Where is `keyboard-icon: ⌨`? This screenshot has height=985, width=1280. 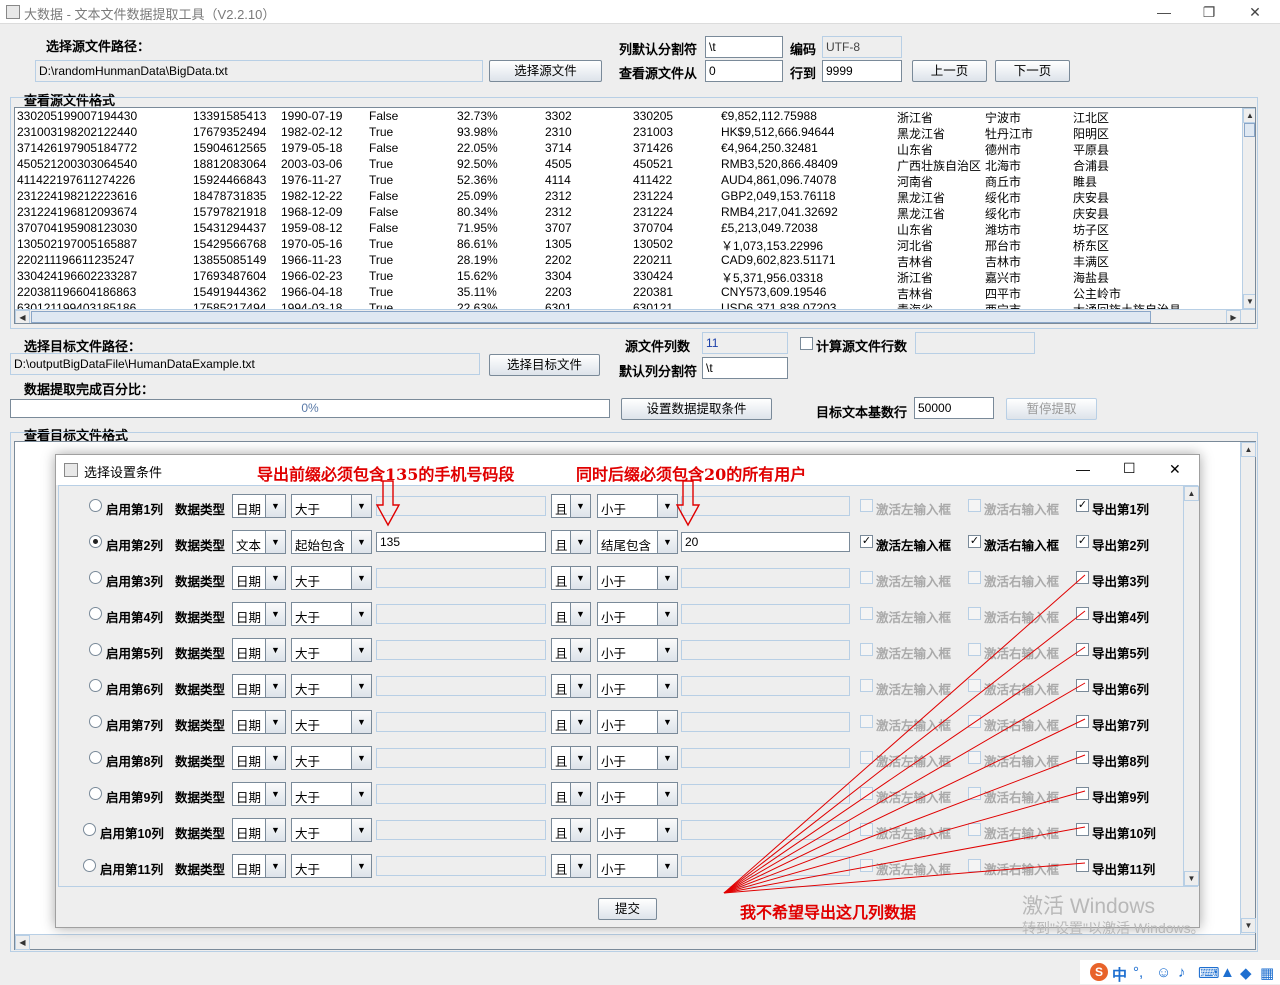
keyboard-icon: ⌨ is located at coordinates (1209, 973).